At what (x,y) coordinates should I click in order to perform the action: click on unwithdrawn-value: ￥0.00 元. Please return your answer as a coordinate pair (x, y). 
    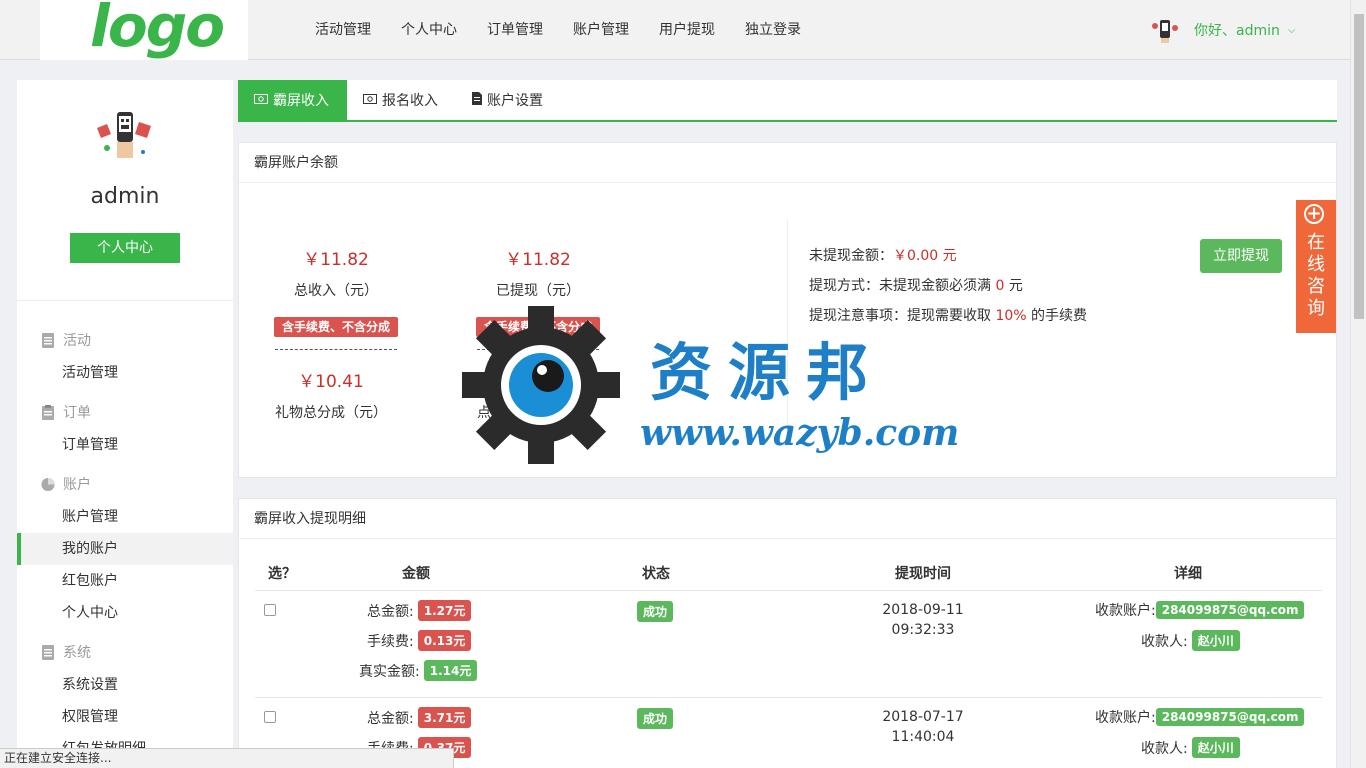
    Looking at the image, I should click on (925, 256).